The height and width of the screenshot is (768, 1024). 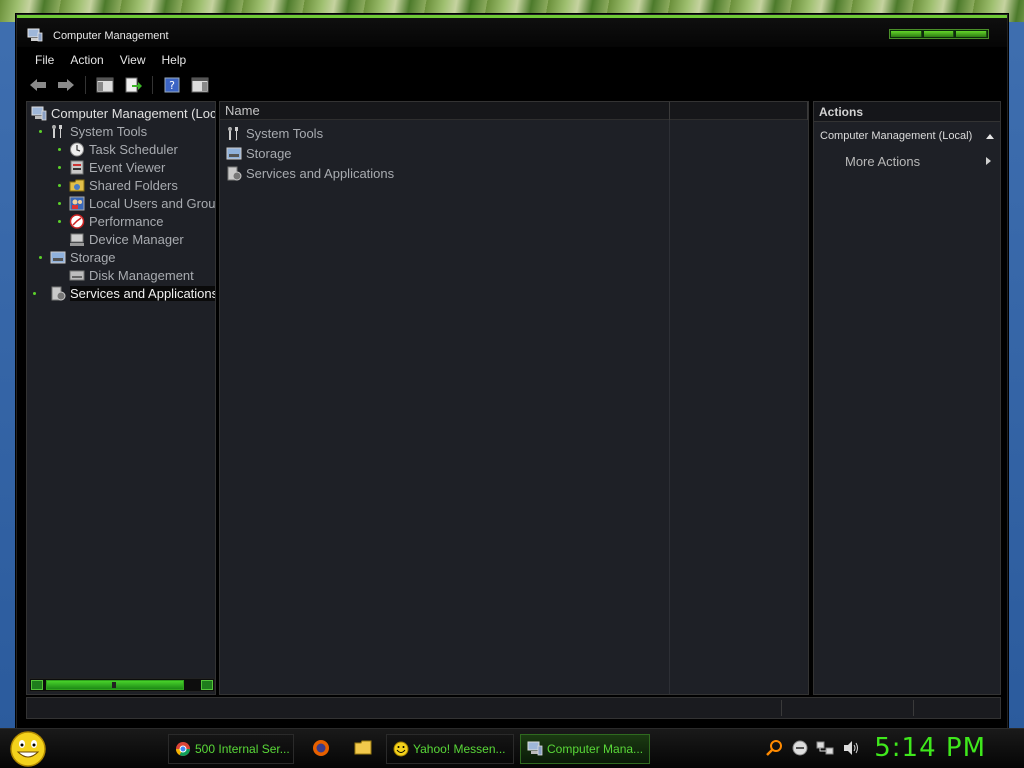 I want to click on back-button, so click(x=38, y=85).